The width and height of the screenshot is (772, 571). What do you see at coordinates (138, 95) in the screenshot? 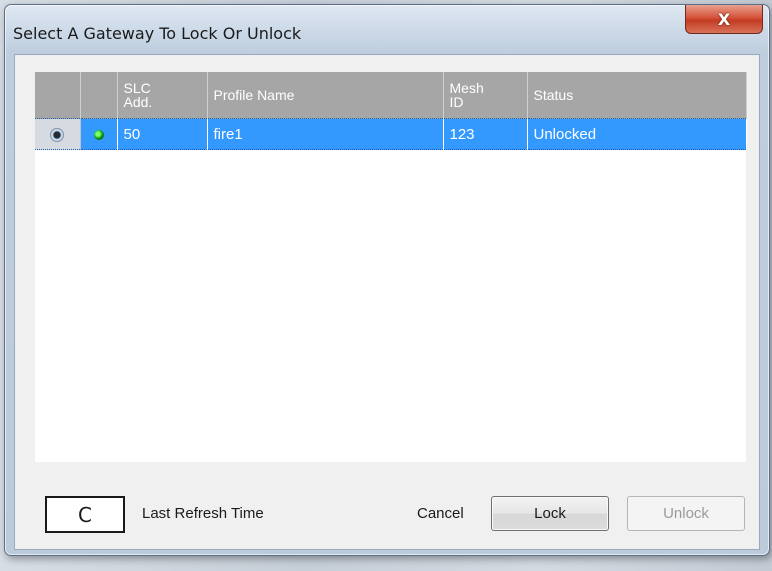
I see `slc-add-header-label: SLC Add.` at bounding box center [138, 95].